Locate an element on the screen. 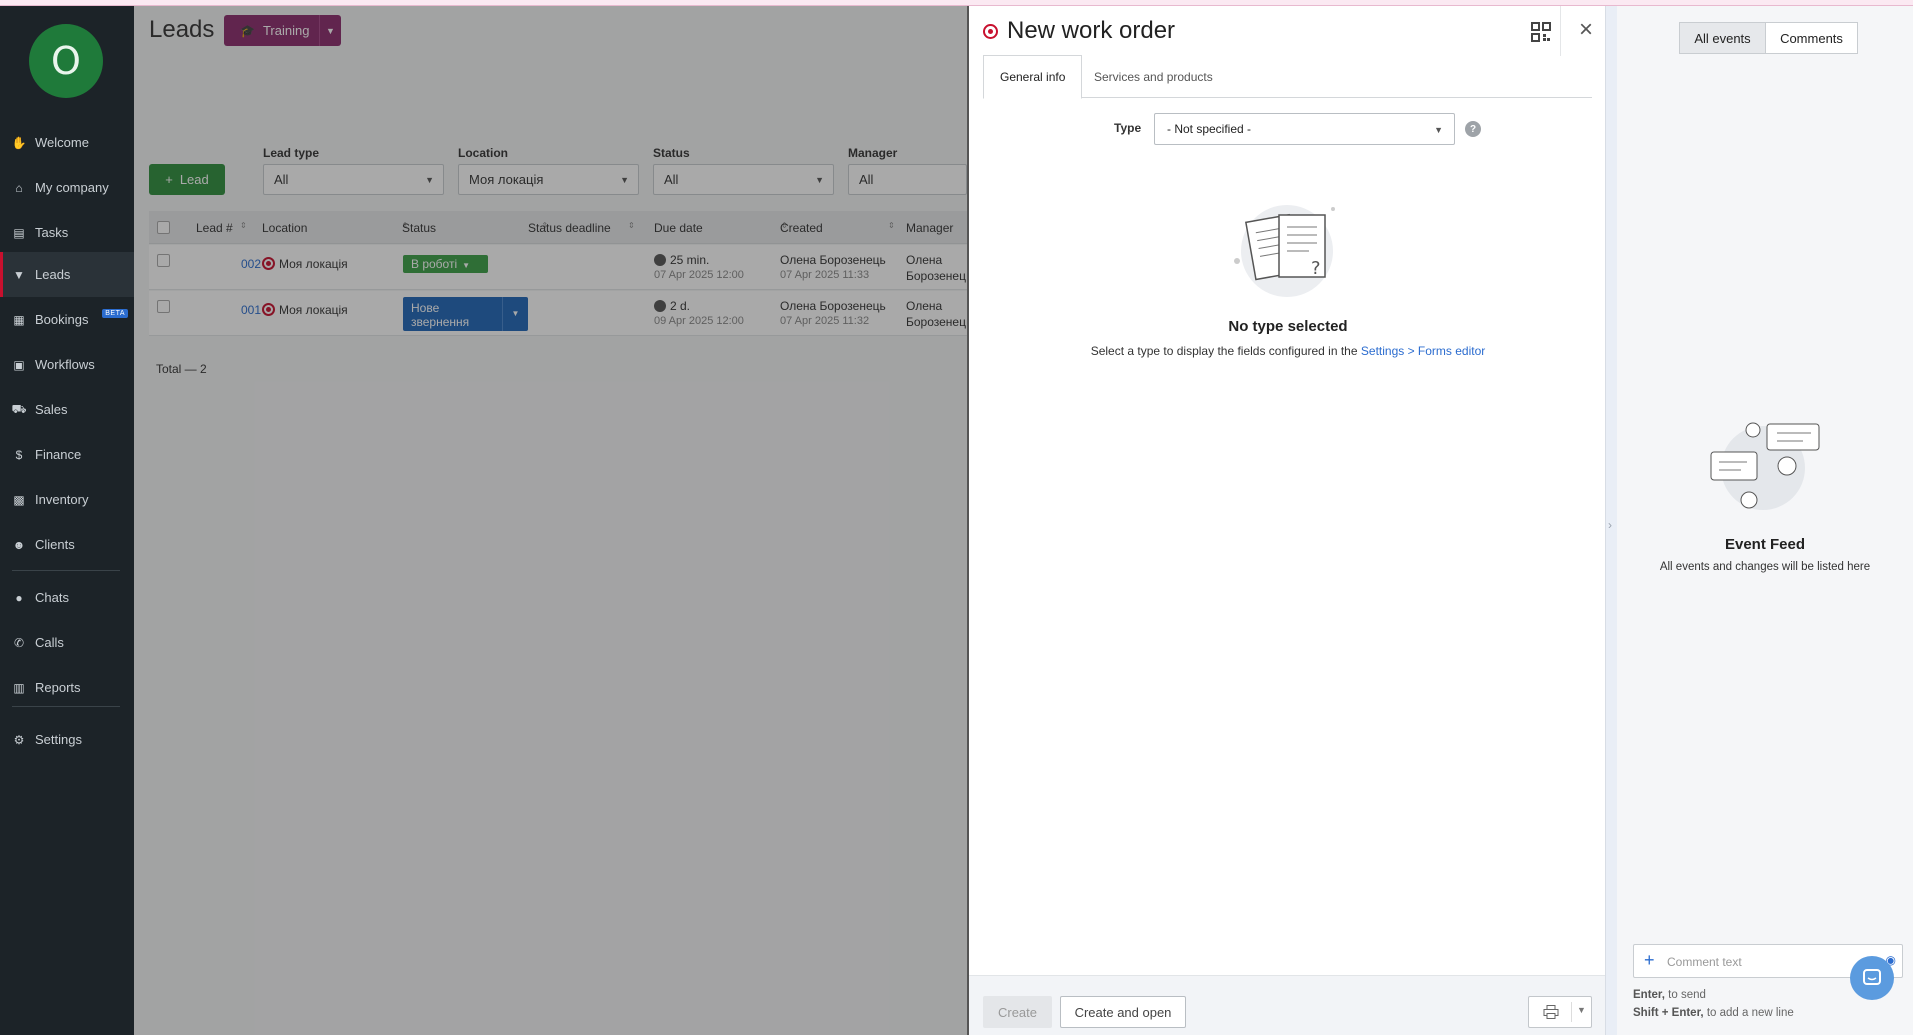 This screenshot has width=1913, height=1035. sidebar-item-label: Clients is located at coordinates (55, 544).